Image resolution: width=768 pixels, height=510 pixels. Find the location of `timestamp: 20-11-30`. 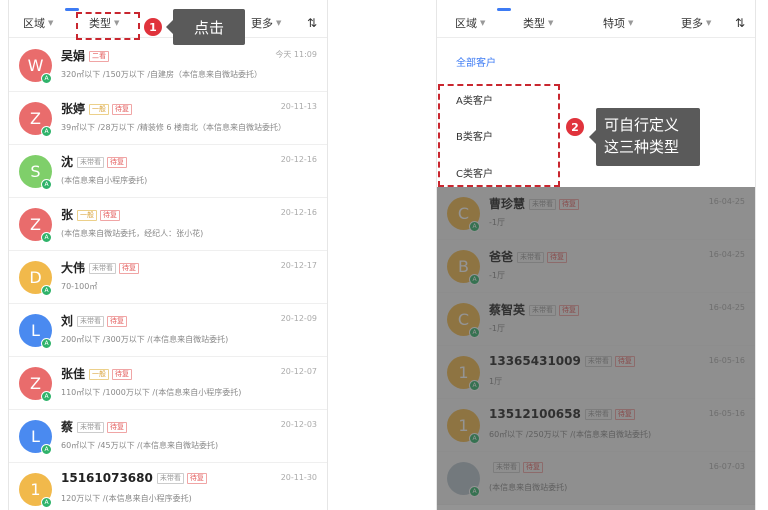

timestamp: 20-11-30 is located at coordinates (298, 477).